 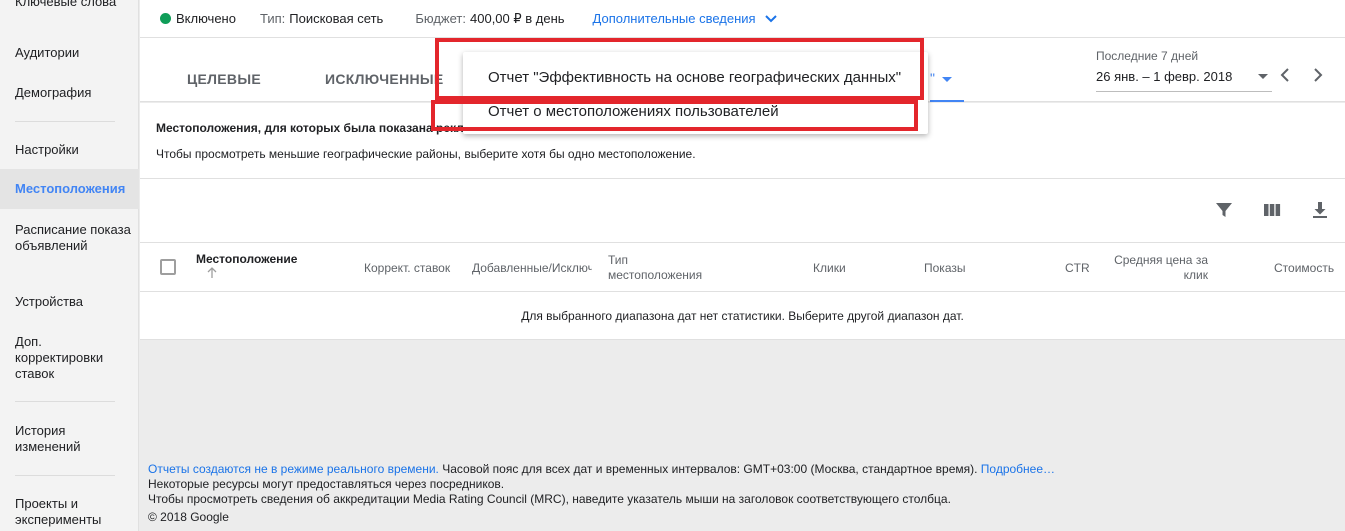 I want to click on report-selector-label: ", so click(x=932, y=78).